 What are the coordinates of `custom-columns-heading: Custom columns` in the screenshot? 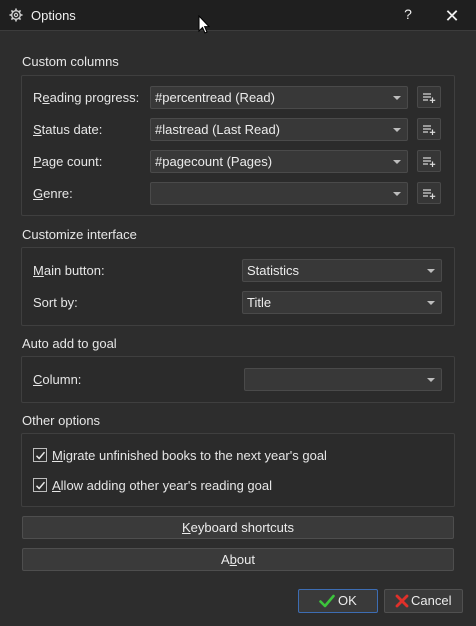 It's located at (70, 61).